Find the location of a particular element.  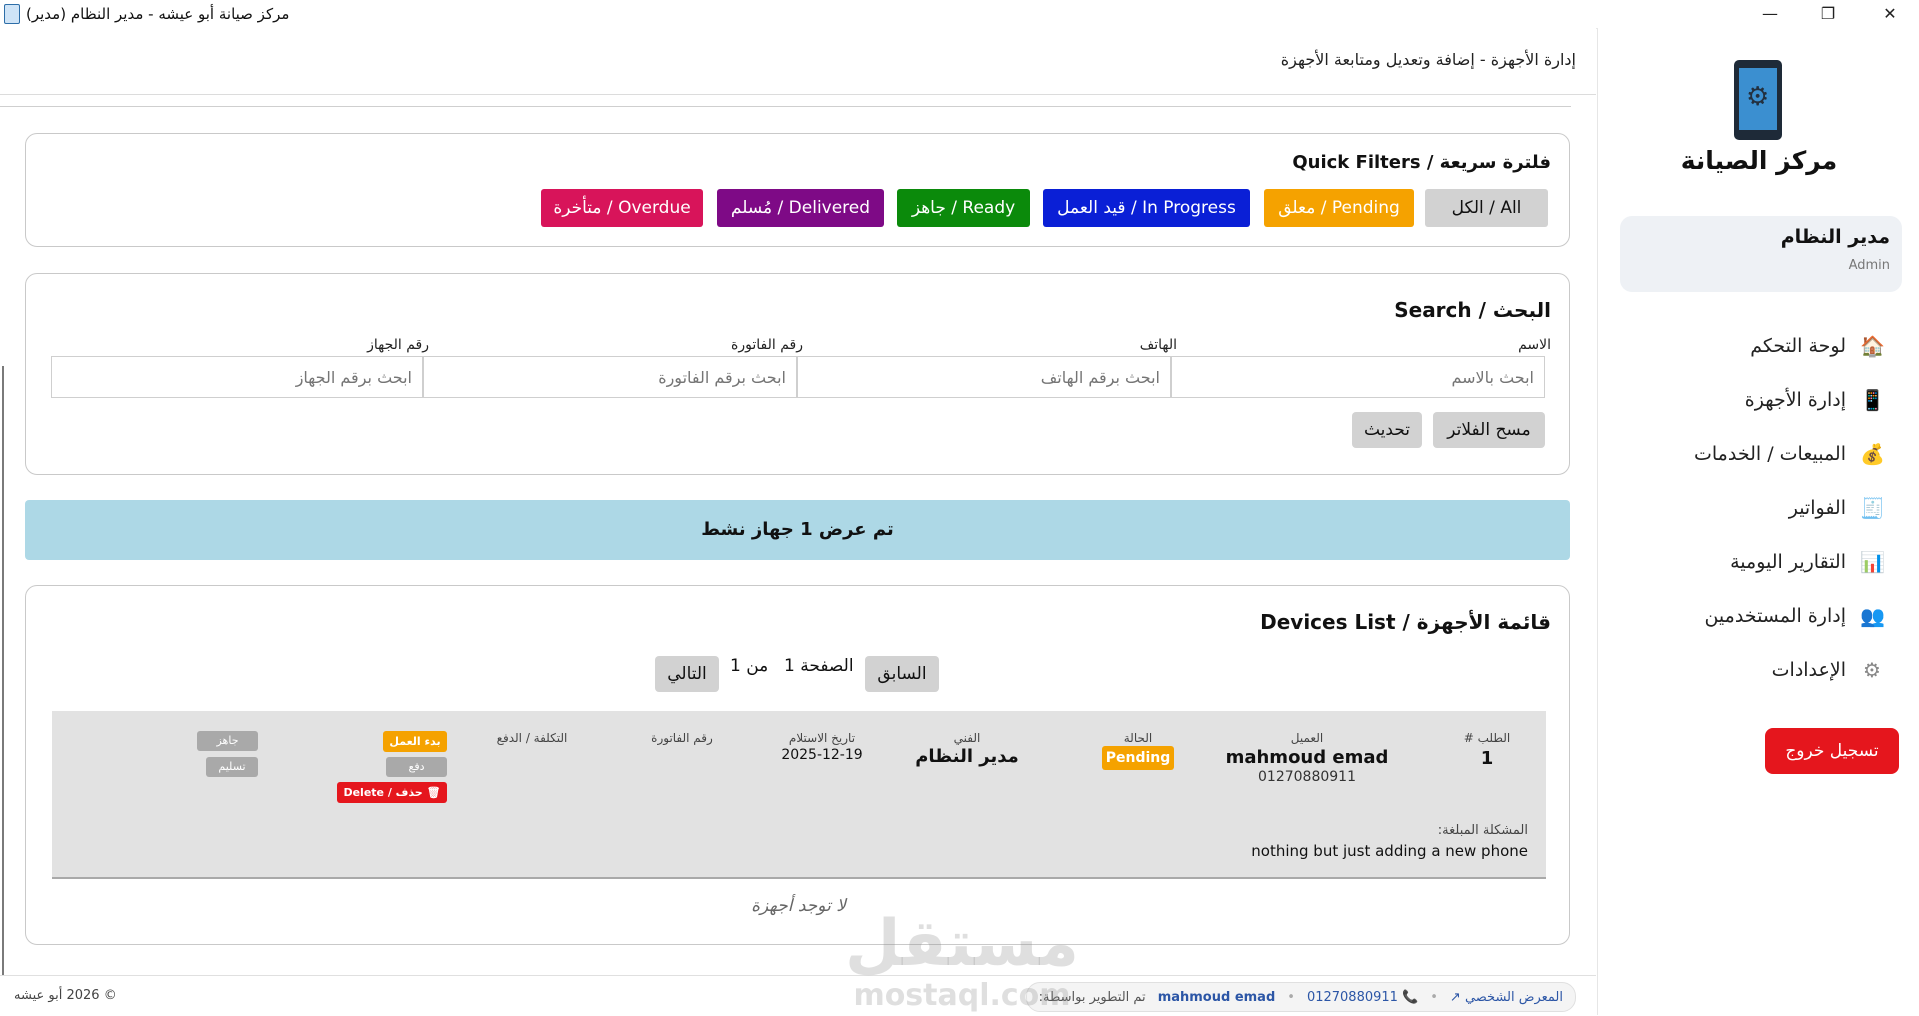

devices-list-title: قائمة الأجهزة / Devices List is located at coordinates (1405, 622).